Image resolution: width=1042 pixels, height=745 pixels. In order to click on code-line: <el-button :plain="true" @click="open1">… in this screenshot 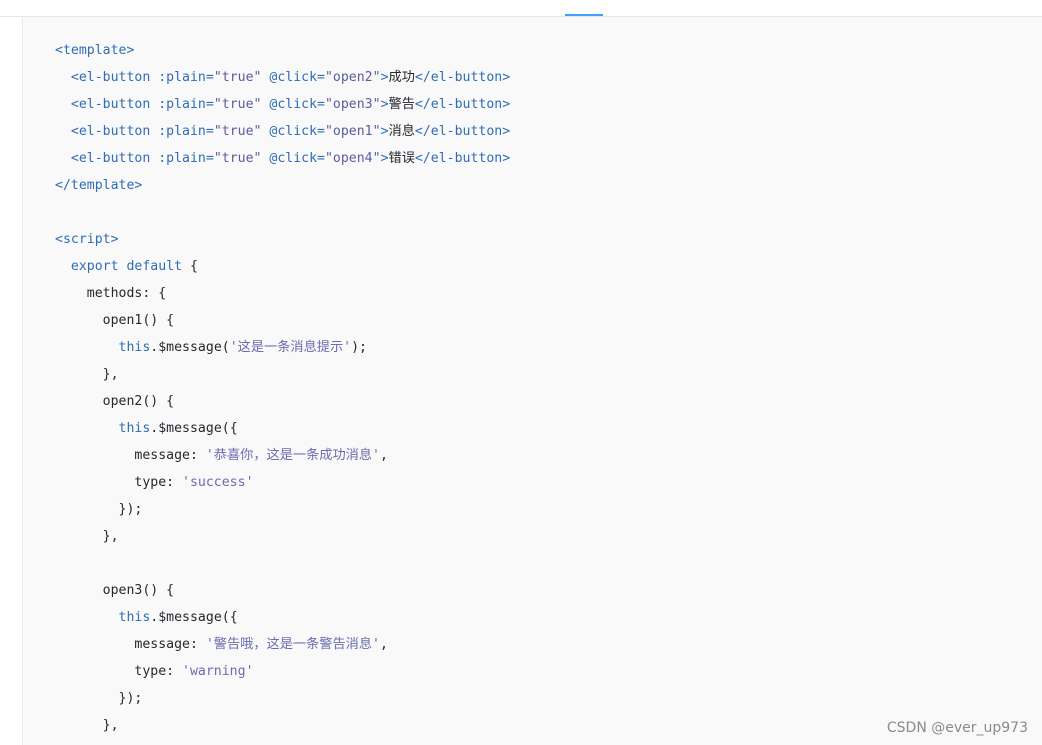, I will do `click(282, 131)`.